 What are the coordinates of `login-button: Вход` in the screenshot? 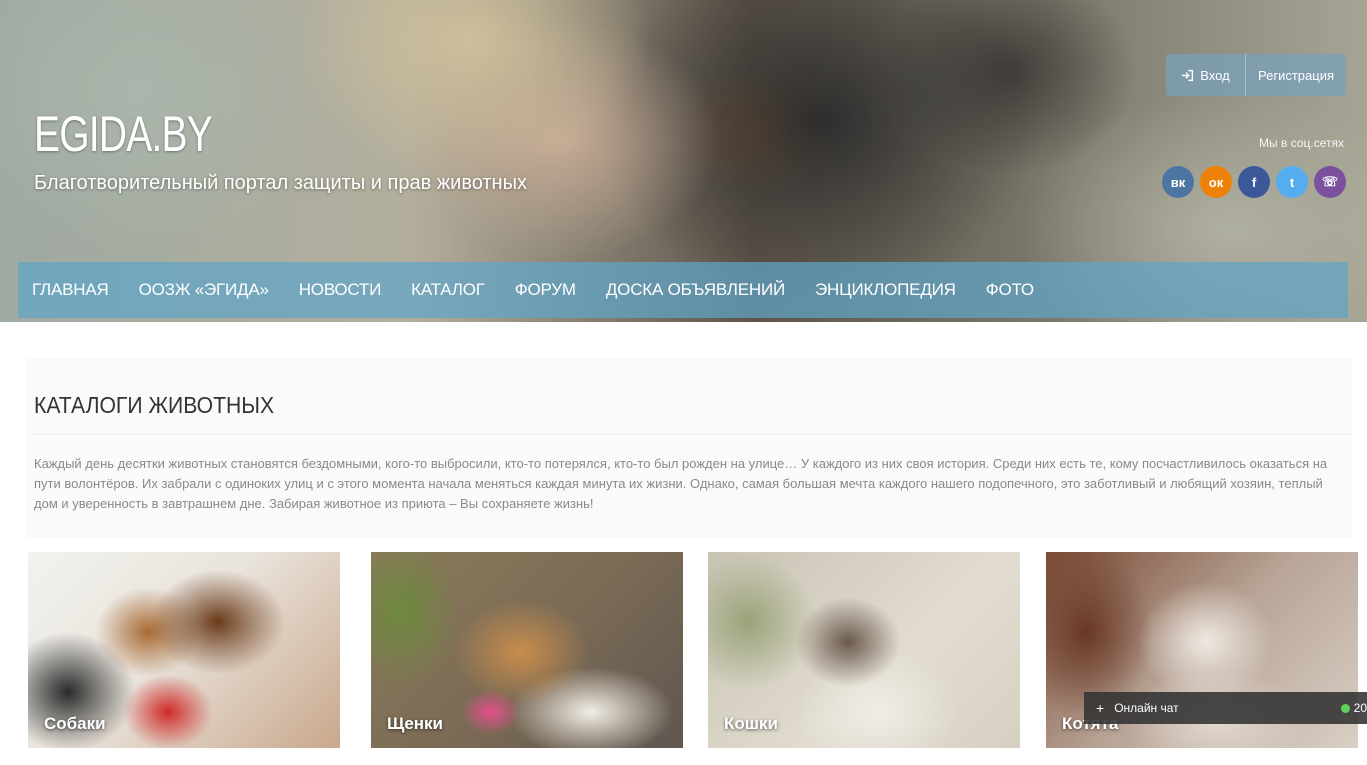 It's located at (1206, 75).